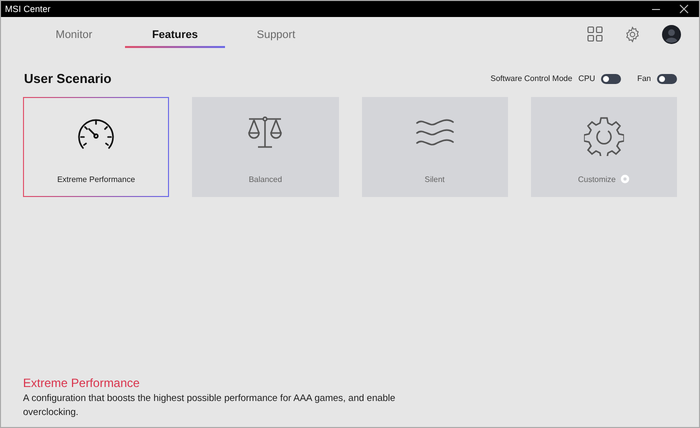 This screenshot has width=700, height=428. What do you see at coordinates (587, 78) in the screenshot?
I see `toggle-label: CPU` at bounding box center [587, 78].